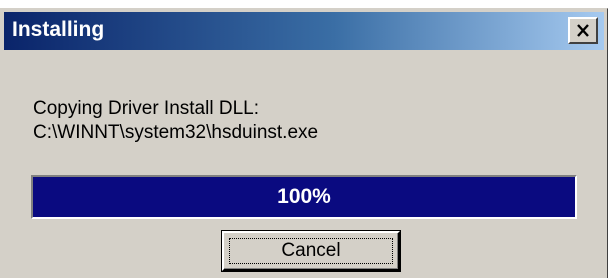 This screenshot has width=610, height=278. I want to click on close-x-icon, so click(583, 30).